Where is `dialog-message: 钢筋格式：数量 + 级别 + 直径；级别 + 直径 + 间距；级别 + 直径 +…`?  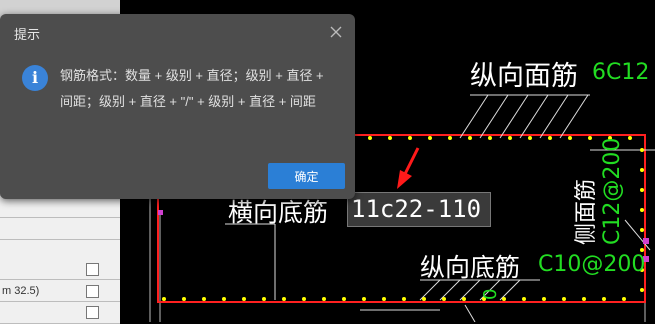 dialog-message: 钢筋格式：数量 + 级别 + 直径；级别 + 直径 + 间距；级别 + 直径 +… is located at coordinates (192, 88).